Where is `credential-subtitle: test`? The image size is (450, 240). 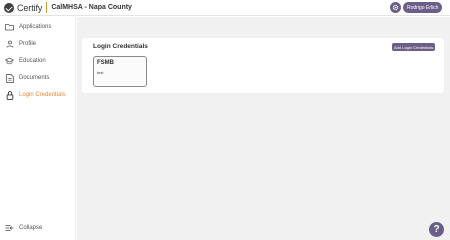 credential-subtitle: test is located at coordinates (100, 72).